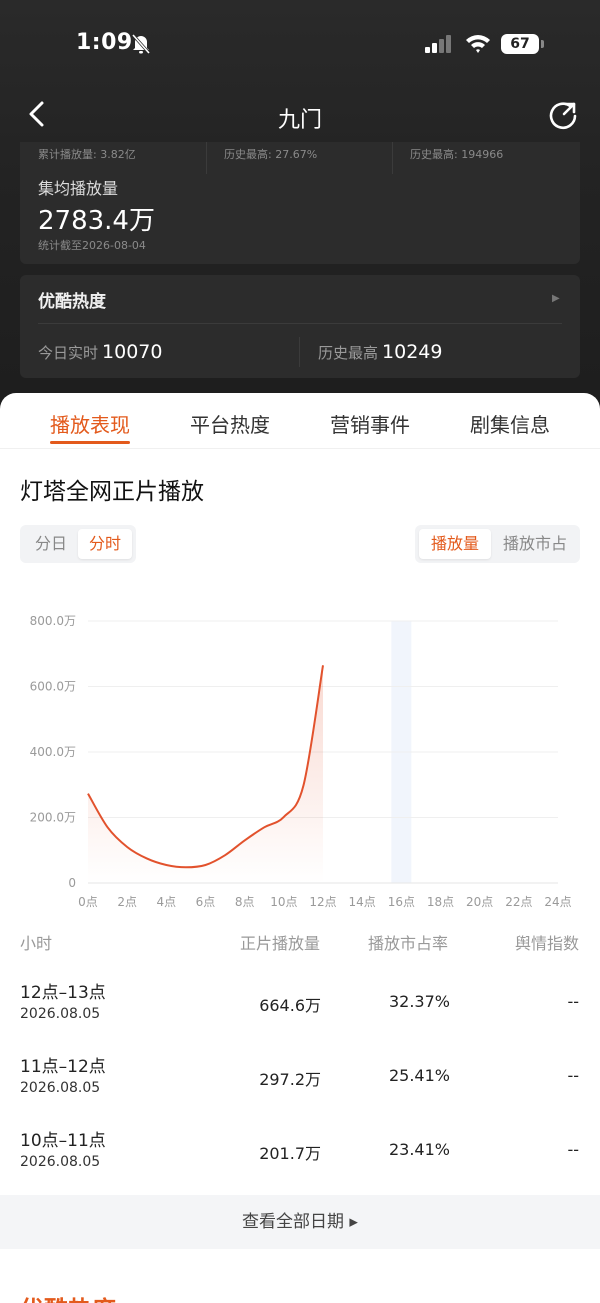 This screenshot has height=1303, width=600. I want to click on nav-bar: 九门, so click(300, 116).